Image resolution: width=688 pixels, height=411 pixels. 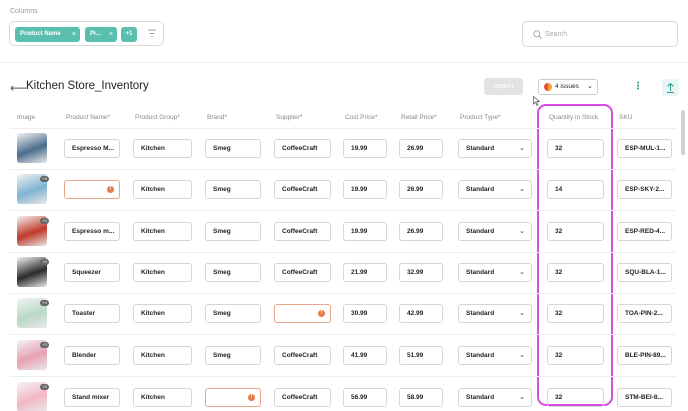 I want to click on product-name-field: Stand mixer, so click(x=92, y=397).